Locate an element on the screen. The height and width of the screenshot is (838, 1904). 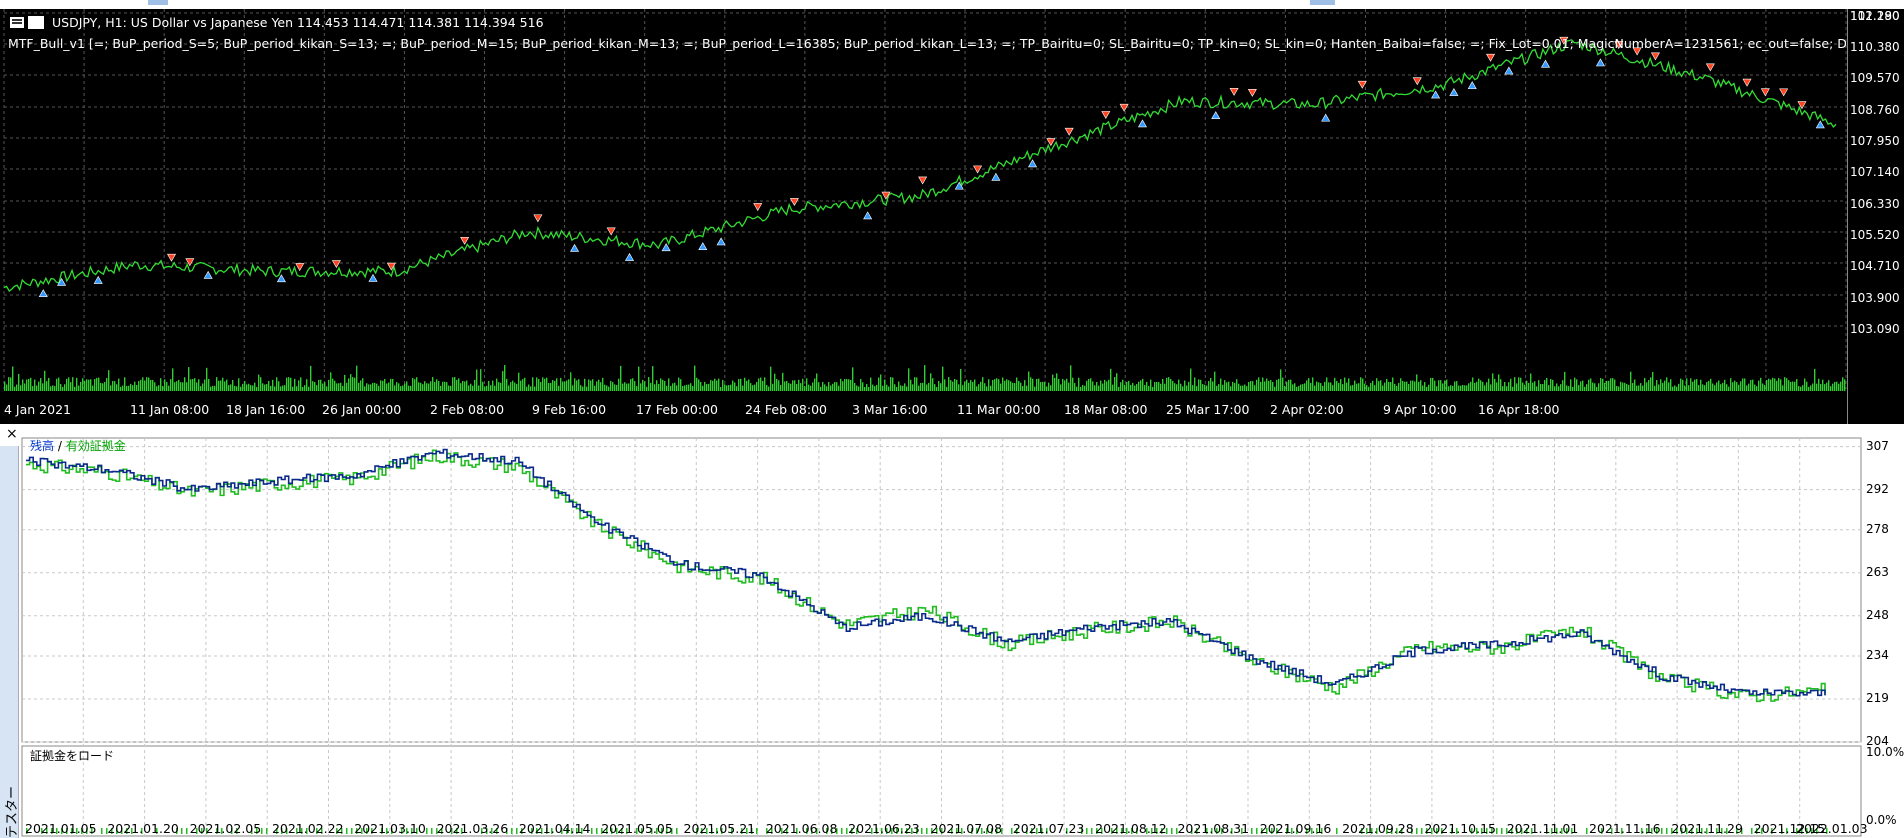
tester-vertical-tab: テスター is located at coordinates (10, 642).